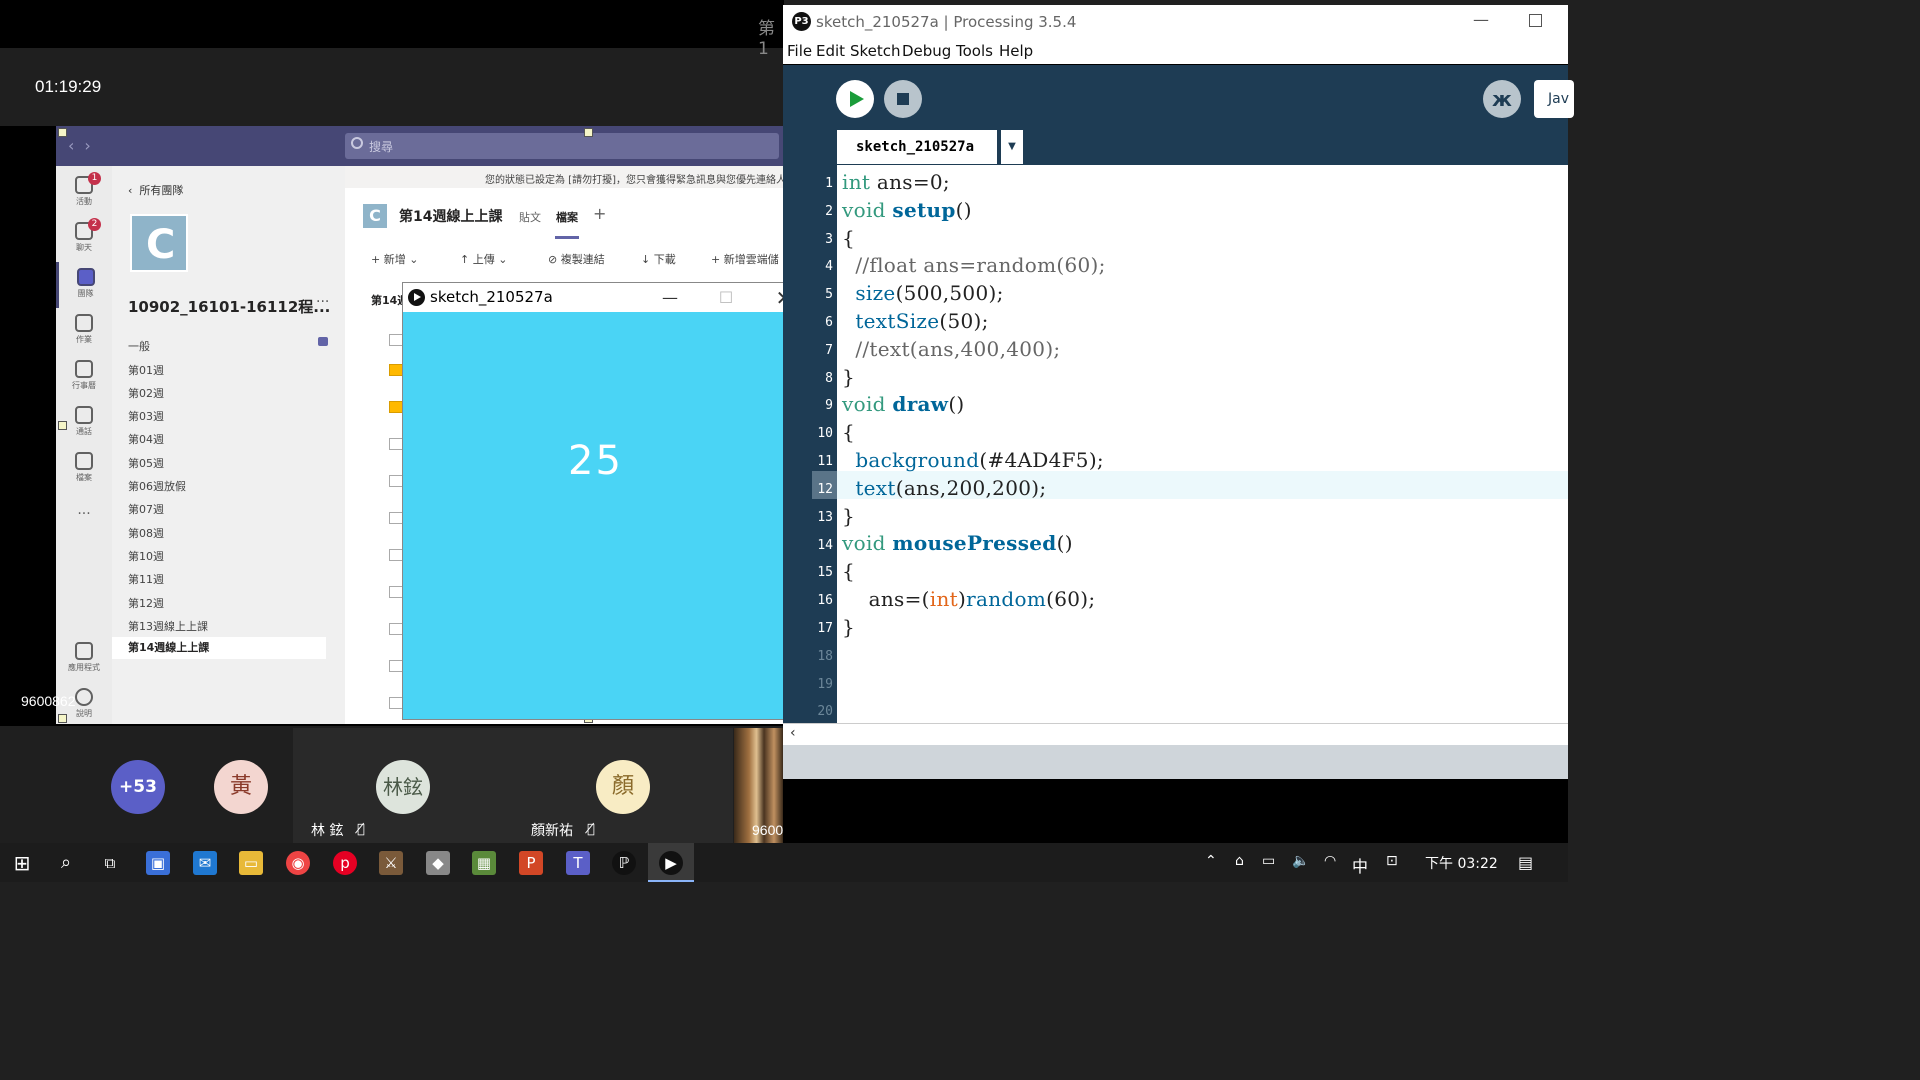 The image size is (1920, 1080). I want to click on notification-icon: ▤, so click(1525, 862).